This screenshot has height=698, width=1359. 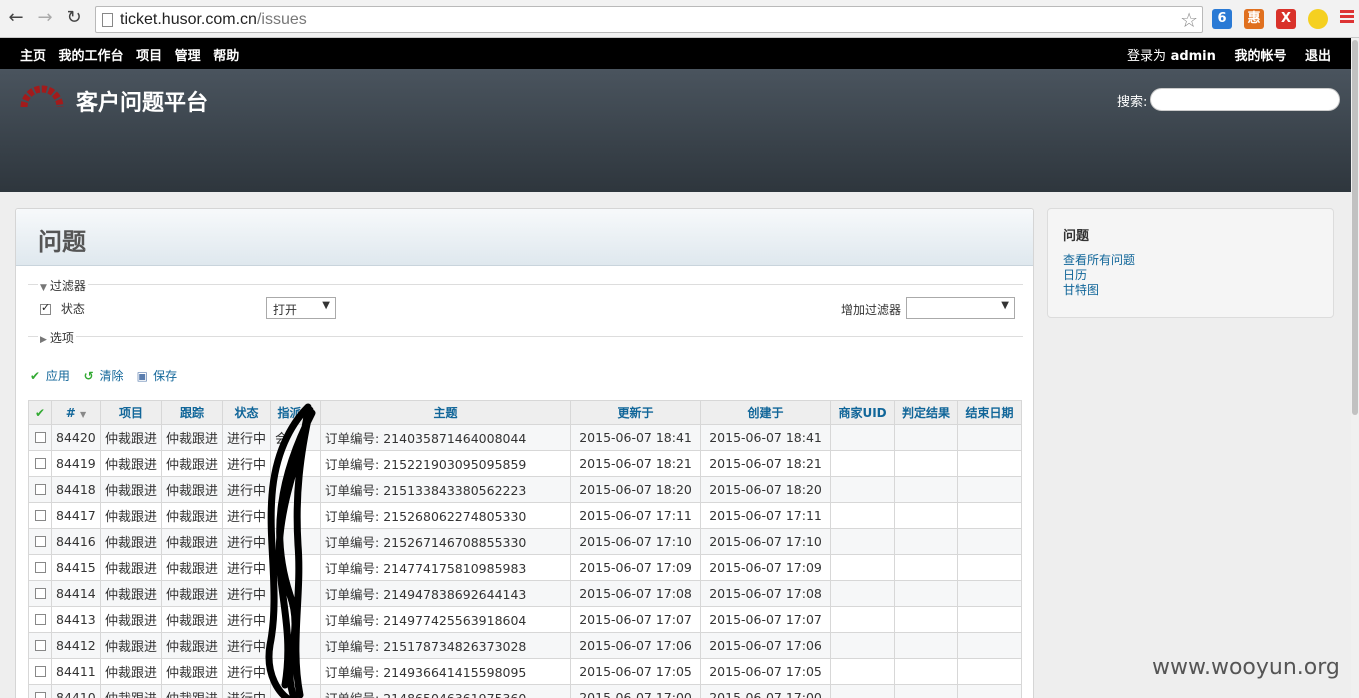 I want to click on address-bar: ticket.husor.com.cn/issues ☆, so click(x=649, y=19).